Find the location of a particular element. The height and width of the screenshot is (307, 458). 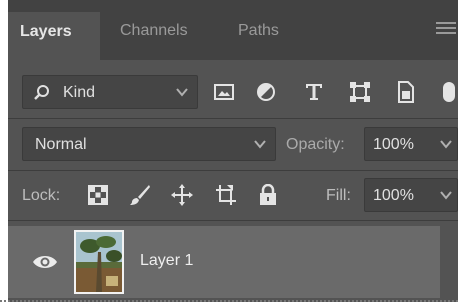

tab-layers: Layers is located at coordinates (54, 36).